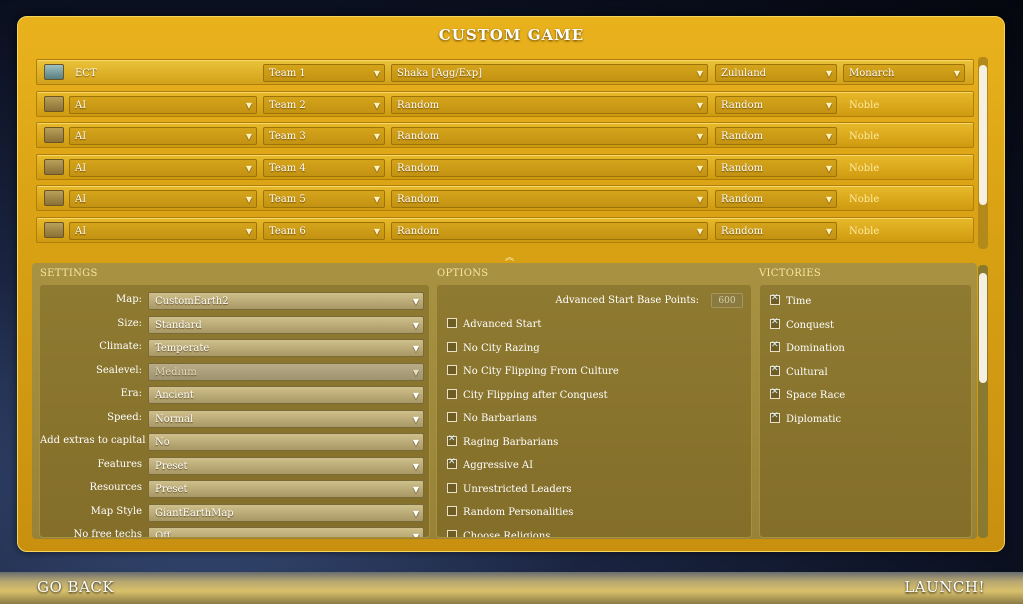 The width and height of the screenshot is (1023, 604). Describe the element at coordinates (527, 396) in the screenshot. I see `option-row: City Flipping after Conquest` at that location.